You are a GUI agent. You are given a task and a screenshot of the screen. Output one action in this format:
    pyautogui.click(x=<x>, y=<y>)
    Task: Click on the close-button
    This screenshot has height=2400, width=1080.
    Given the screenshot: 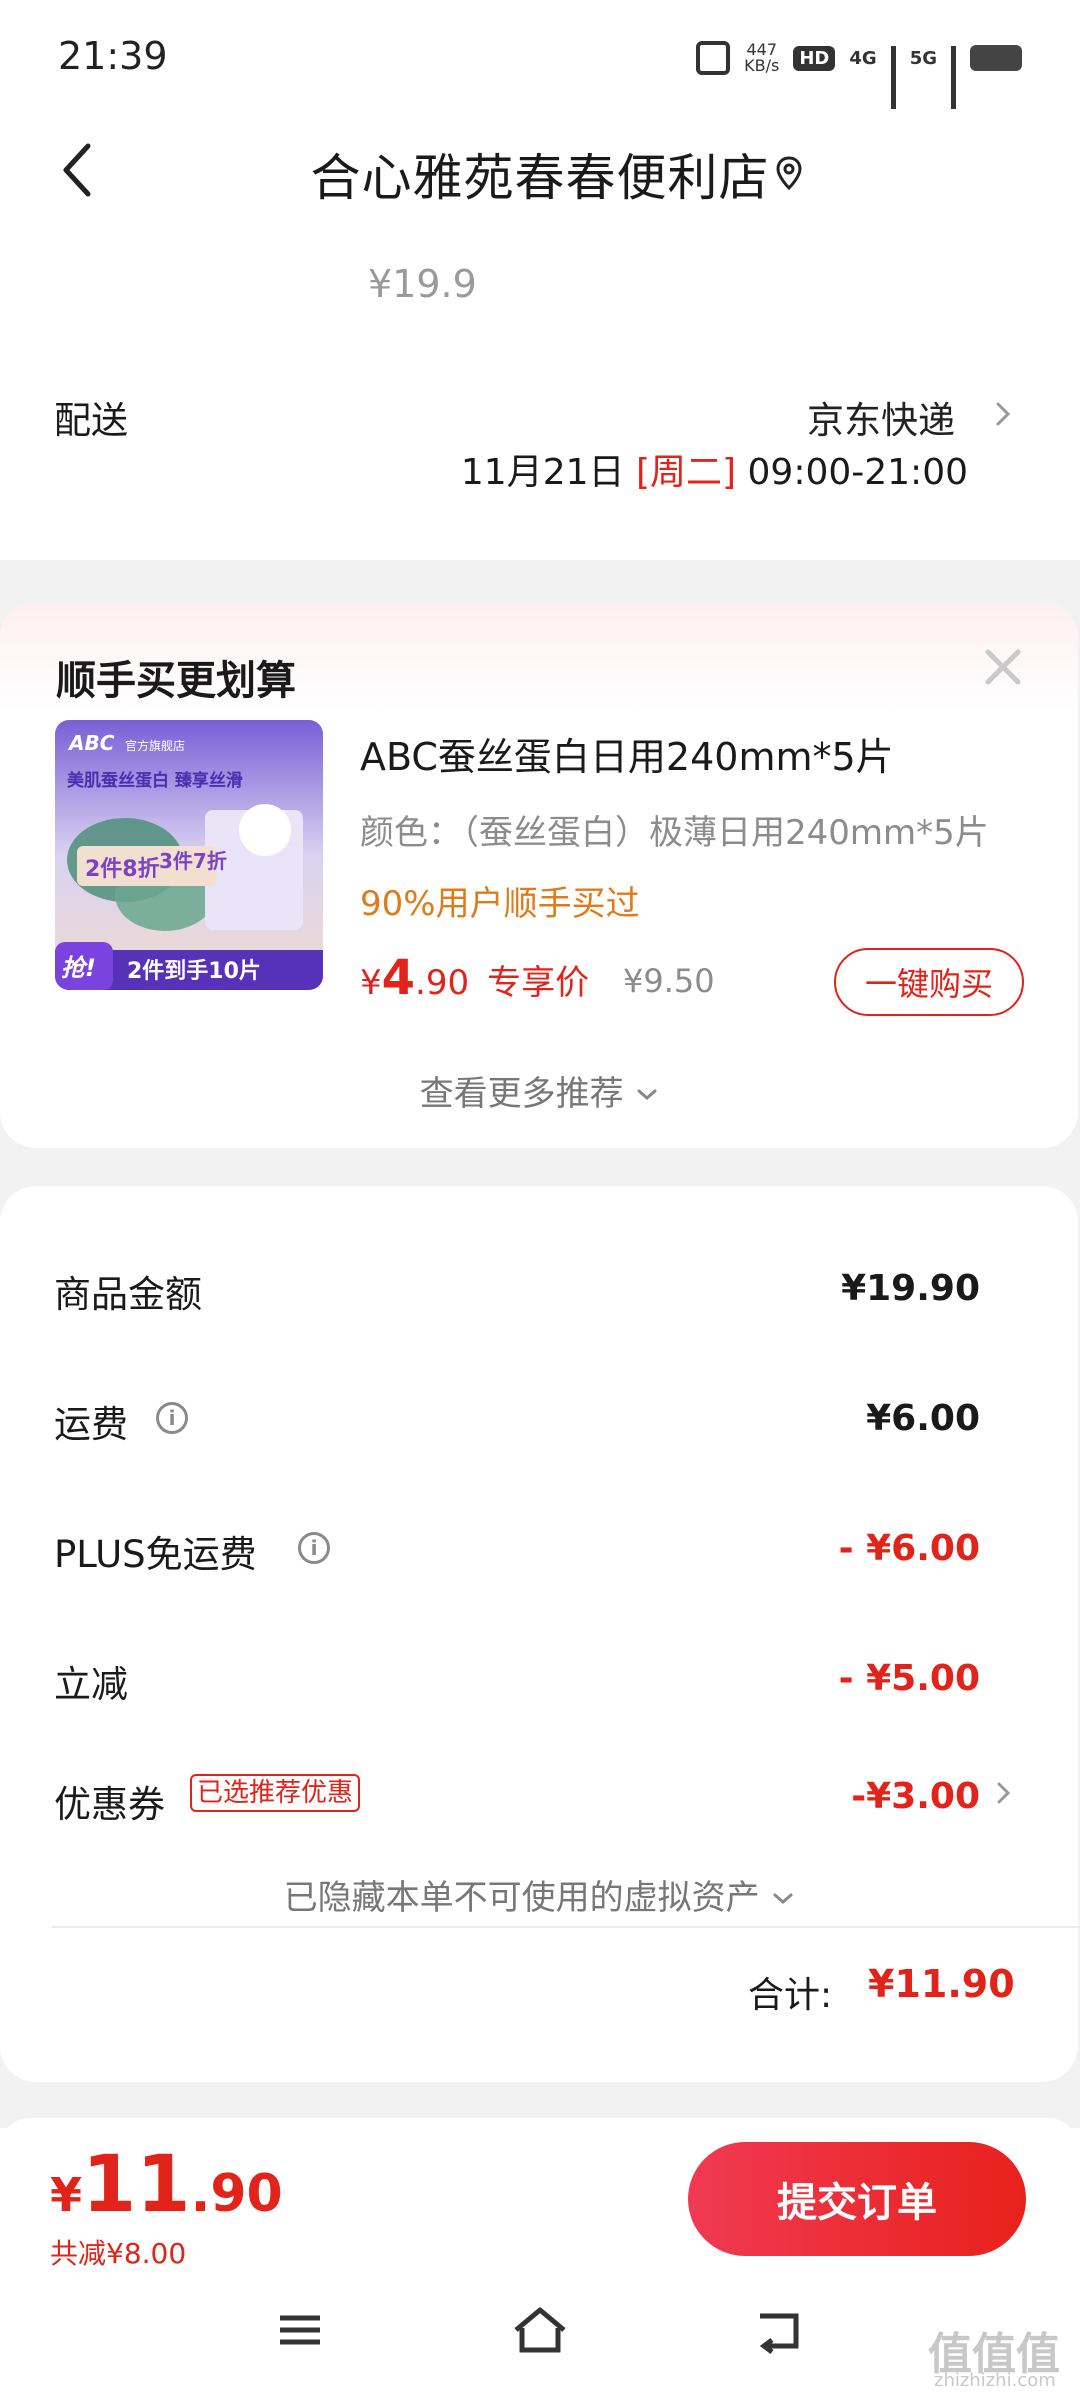 What is the action you would take?
    pyautogui.click(x=1003, y=667)
    